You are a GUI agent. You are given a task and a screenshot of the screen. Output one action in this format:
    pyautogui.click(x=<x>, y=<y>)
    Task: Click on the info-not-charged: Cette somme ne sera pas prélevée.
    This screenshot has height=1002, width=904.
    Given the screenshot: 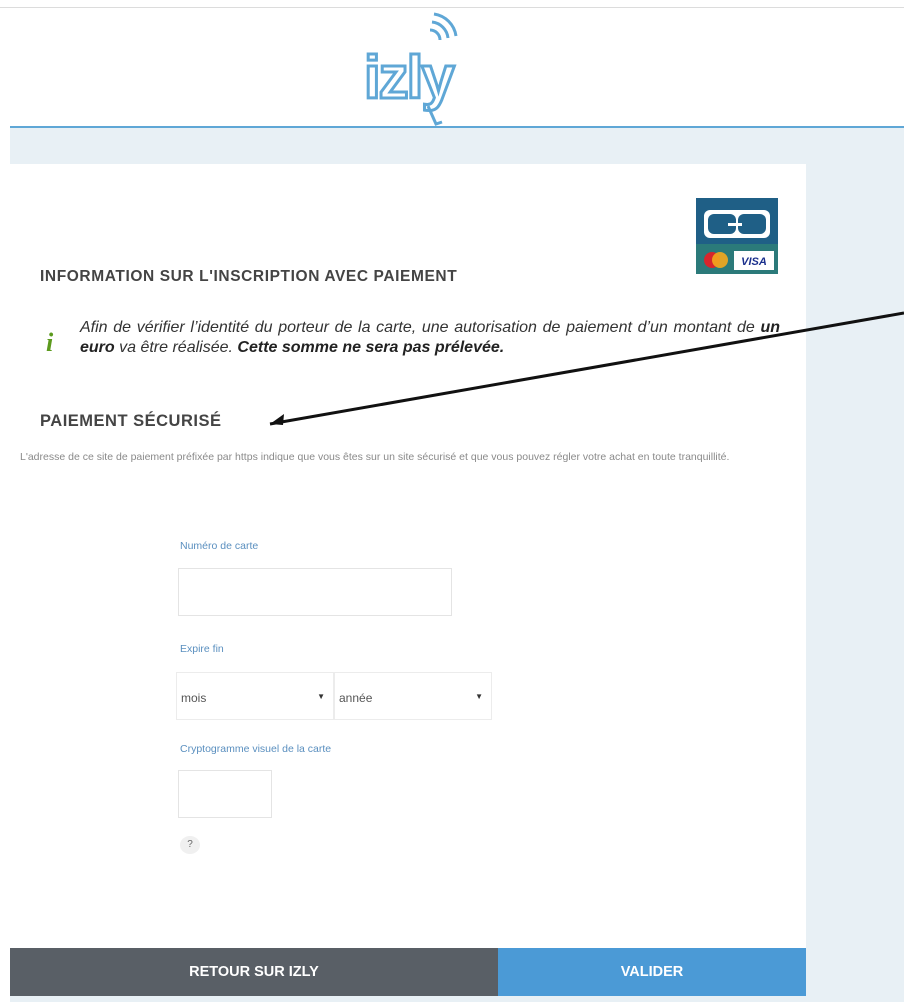 What is the action you would take?
    pyautogui.click(x=371, y=347)
    